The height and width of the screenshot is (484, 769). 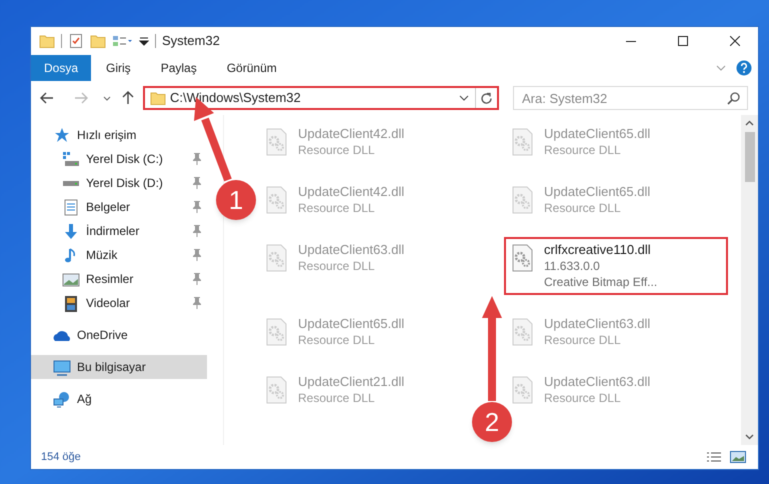 What do you see at coordinates (749, 157) in the screenshot?
I see `scroll-thumb` at bounding box center [749, 157].